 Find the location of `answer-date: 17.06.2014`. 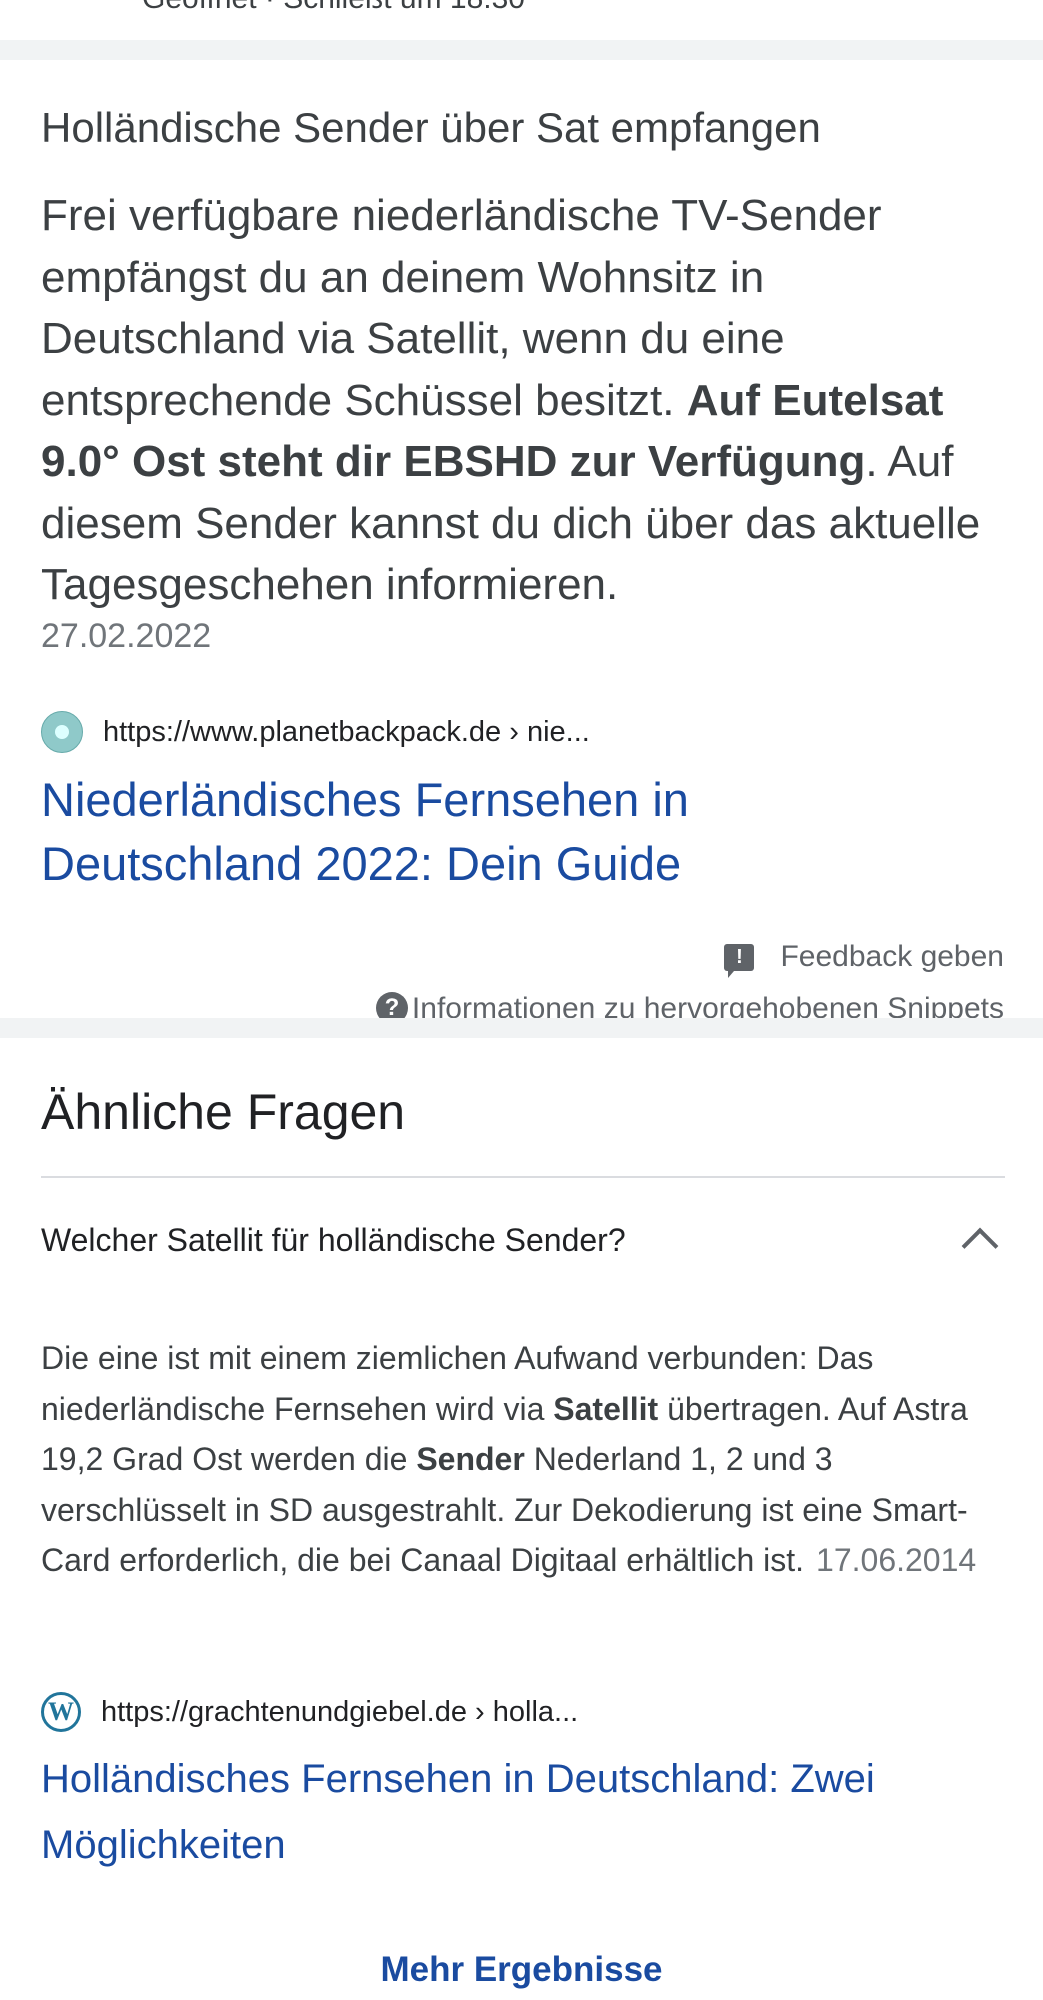

answer-date: 17.06.2014 is located at coordinates (896, 1560).